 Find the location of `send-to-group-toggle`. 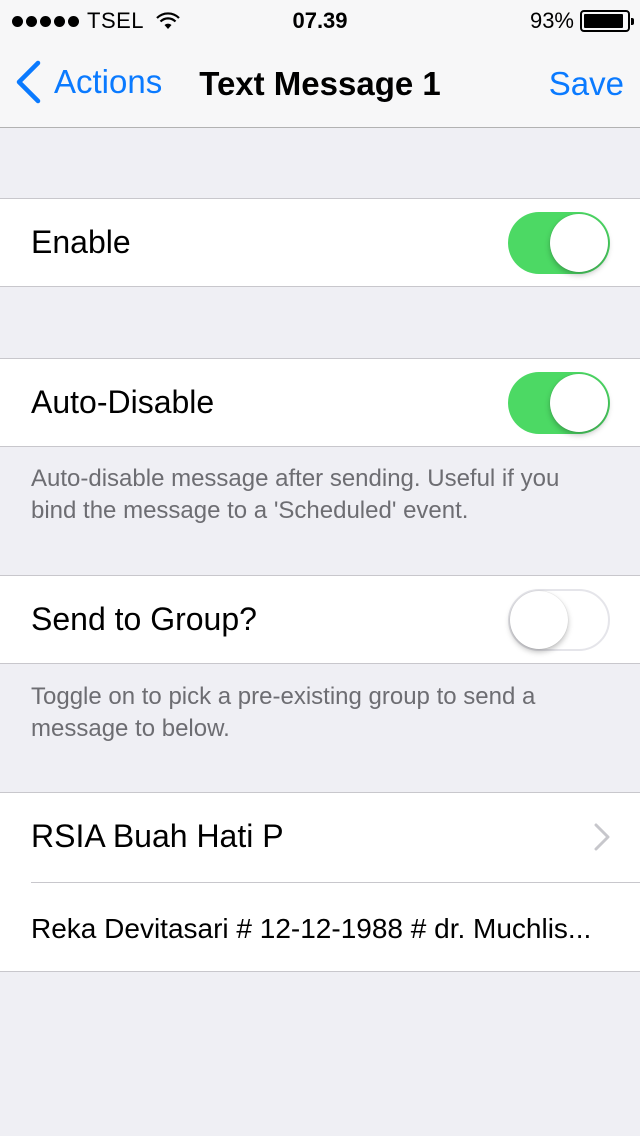

send-to-group-toggle is located at coordinates (559, 620).